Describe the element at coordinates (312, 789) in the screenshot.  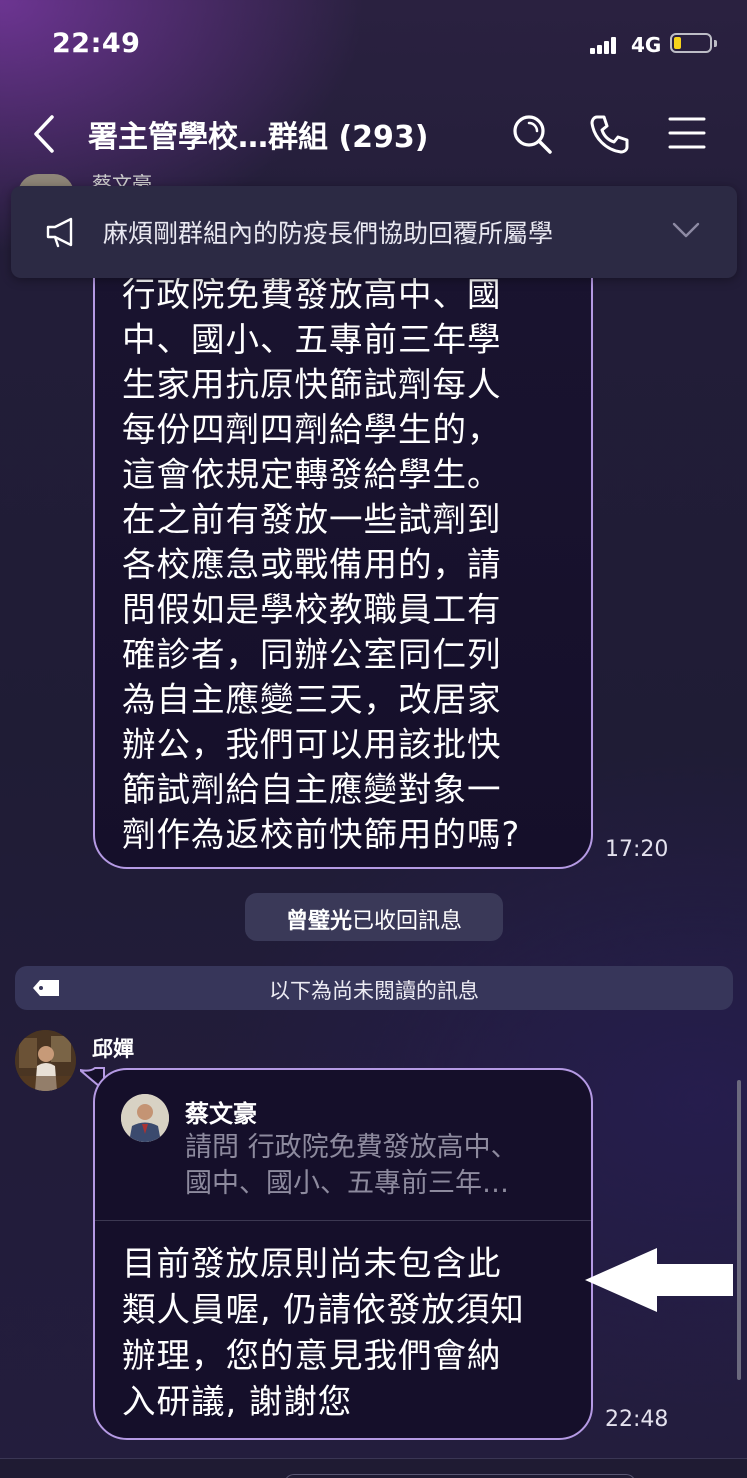
I see `message-line: 篩試劑給自主應變對象一` at that location.